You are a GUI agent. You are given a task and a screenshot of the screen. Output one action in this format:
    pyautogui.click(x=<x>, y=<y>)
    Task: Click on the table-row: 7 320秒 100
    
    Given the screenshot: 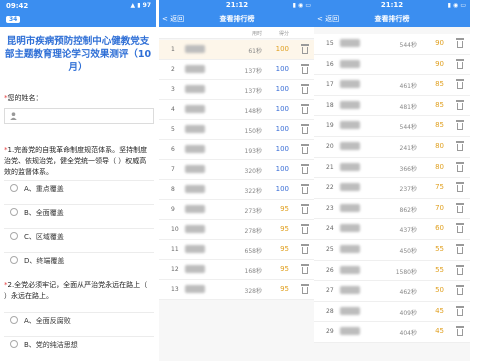 What is the action you would take?
    pyautogui.click(x=237, y=170)
    